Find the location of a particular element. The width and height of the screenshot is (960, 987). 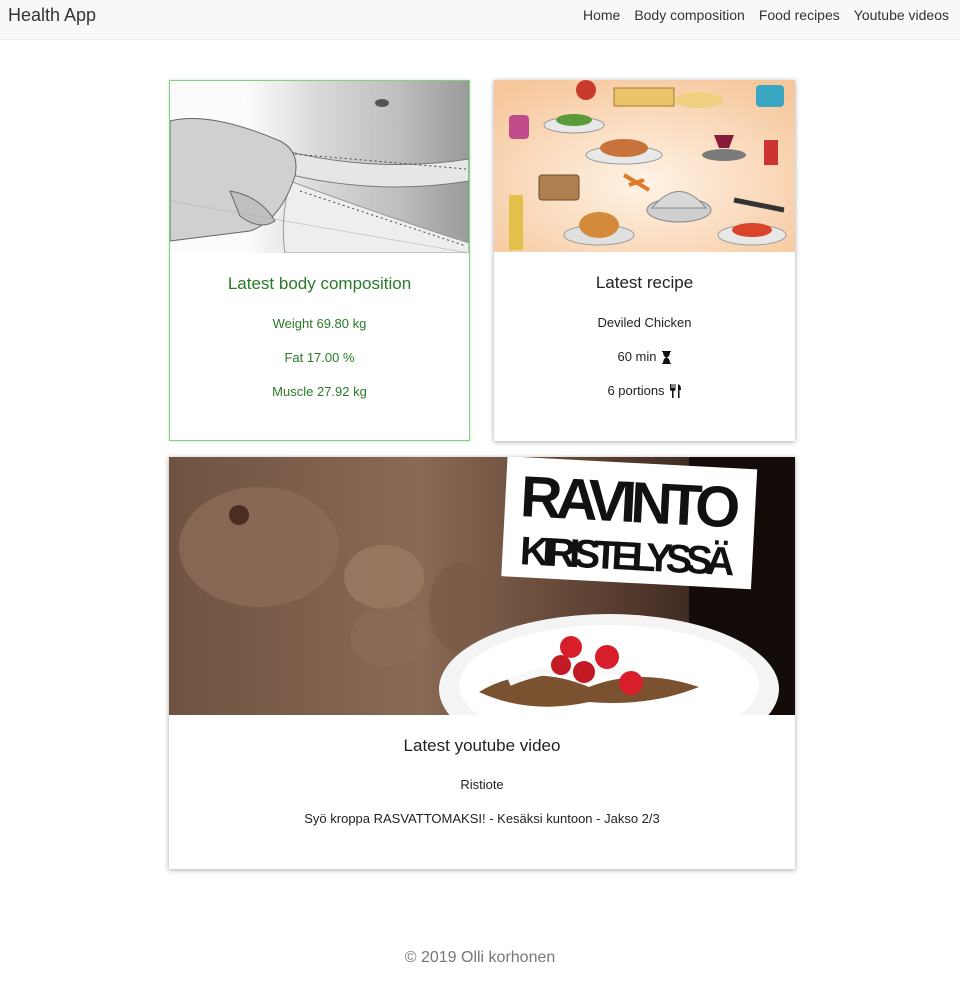

nav-link-home: Home is located at coordinates (601, 15).